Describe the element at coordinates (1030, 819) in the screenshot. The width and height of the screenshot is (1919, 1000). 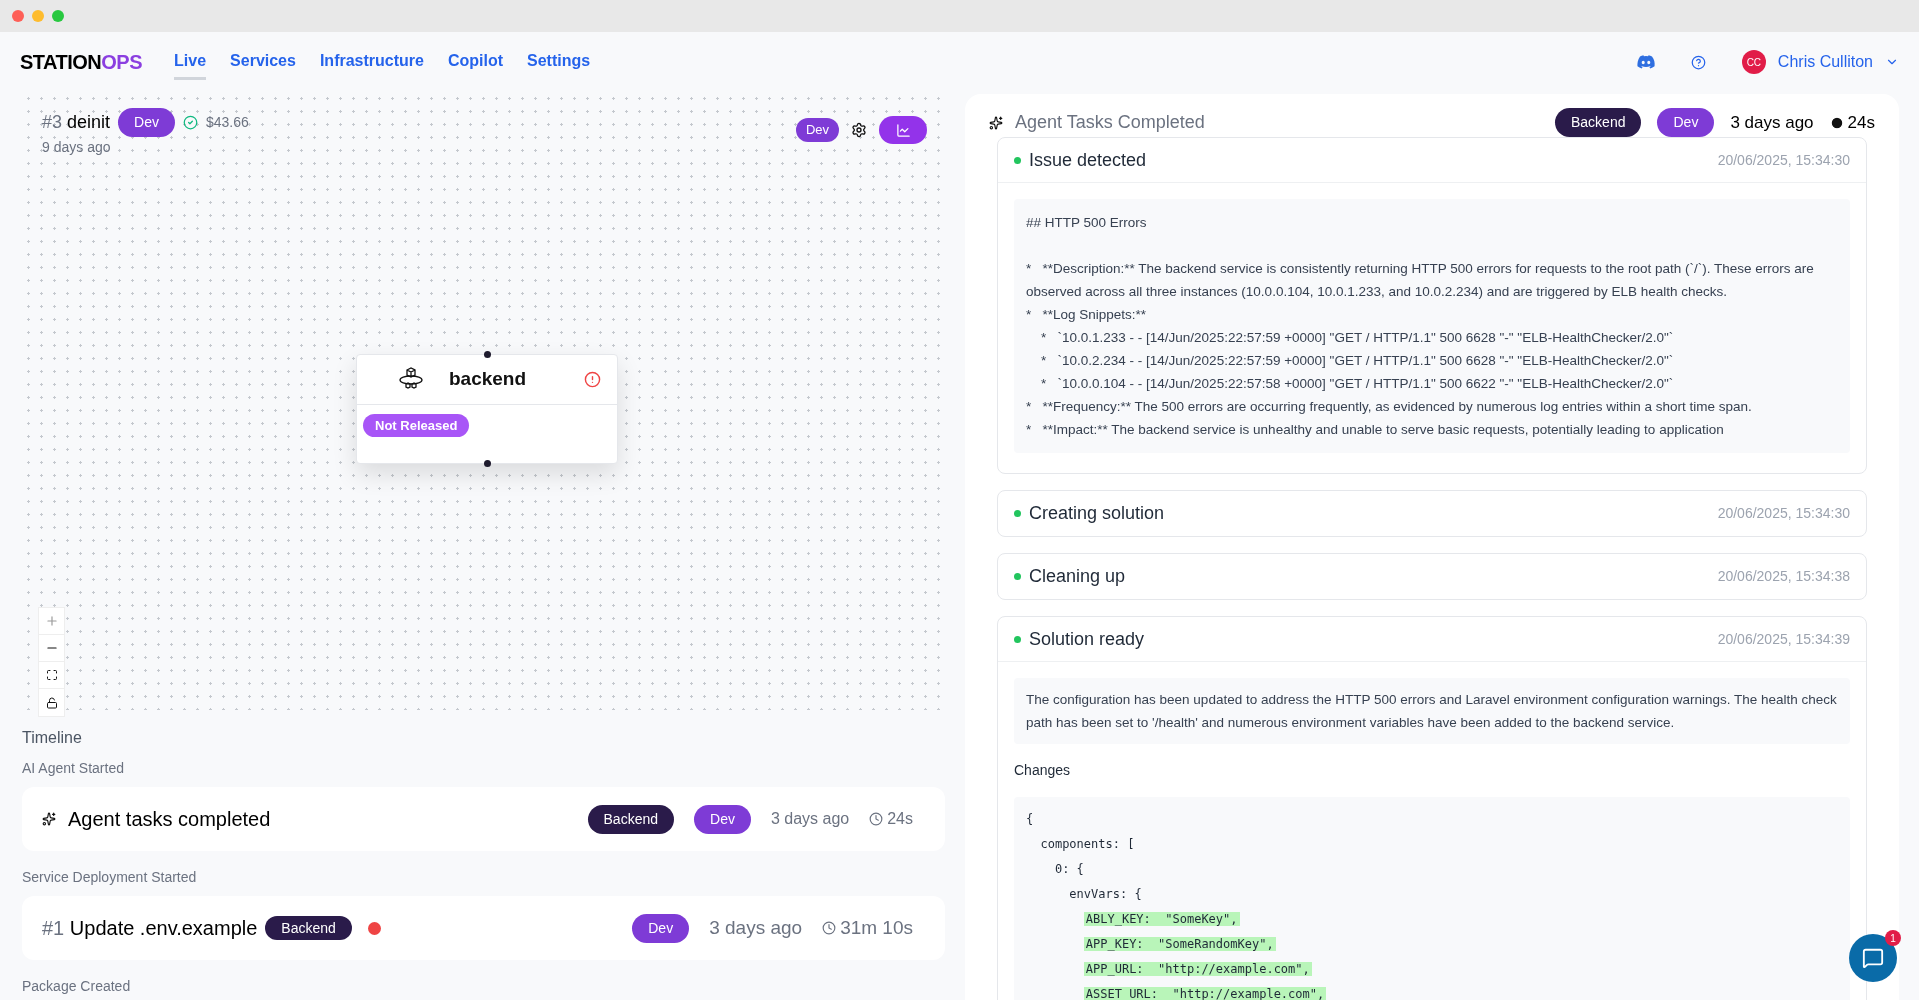
I see `code-line: {` at that location.